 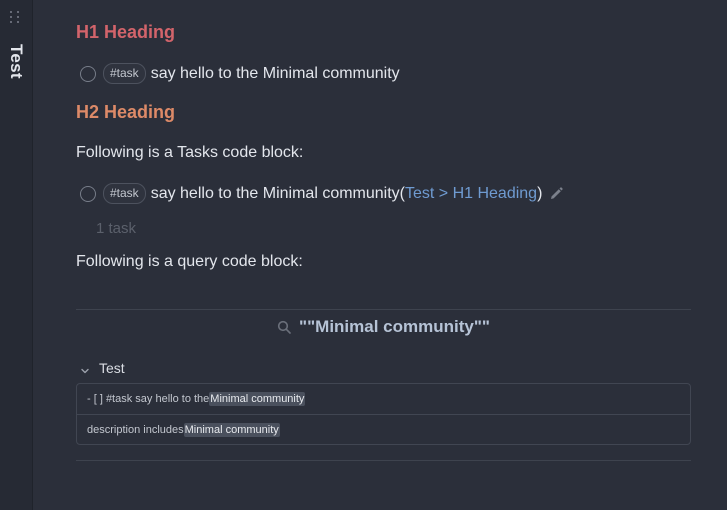 I want to click on backlink-close-paren: ), so click(x=540, y=193).